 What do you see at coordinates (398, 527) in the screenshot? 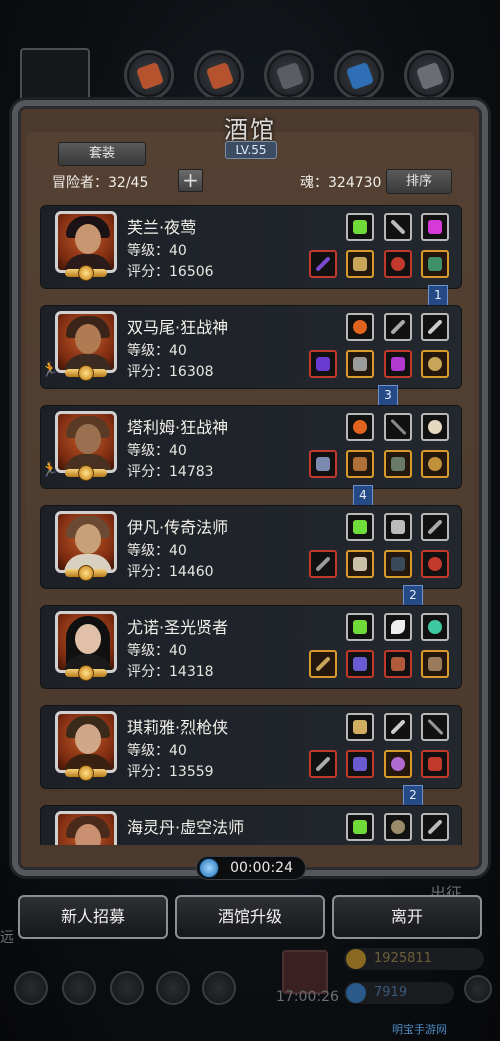
I see `equip-emblem-icon` at bounding box center [398, 527].